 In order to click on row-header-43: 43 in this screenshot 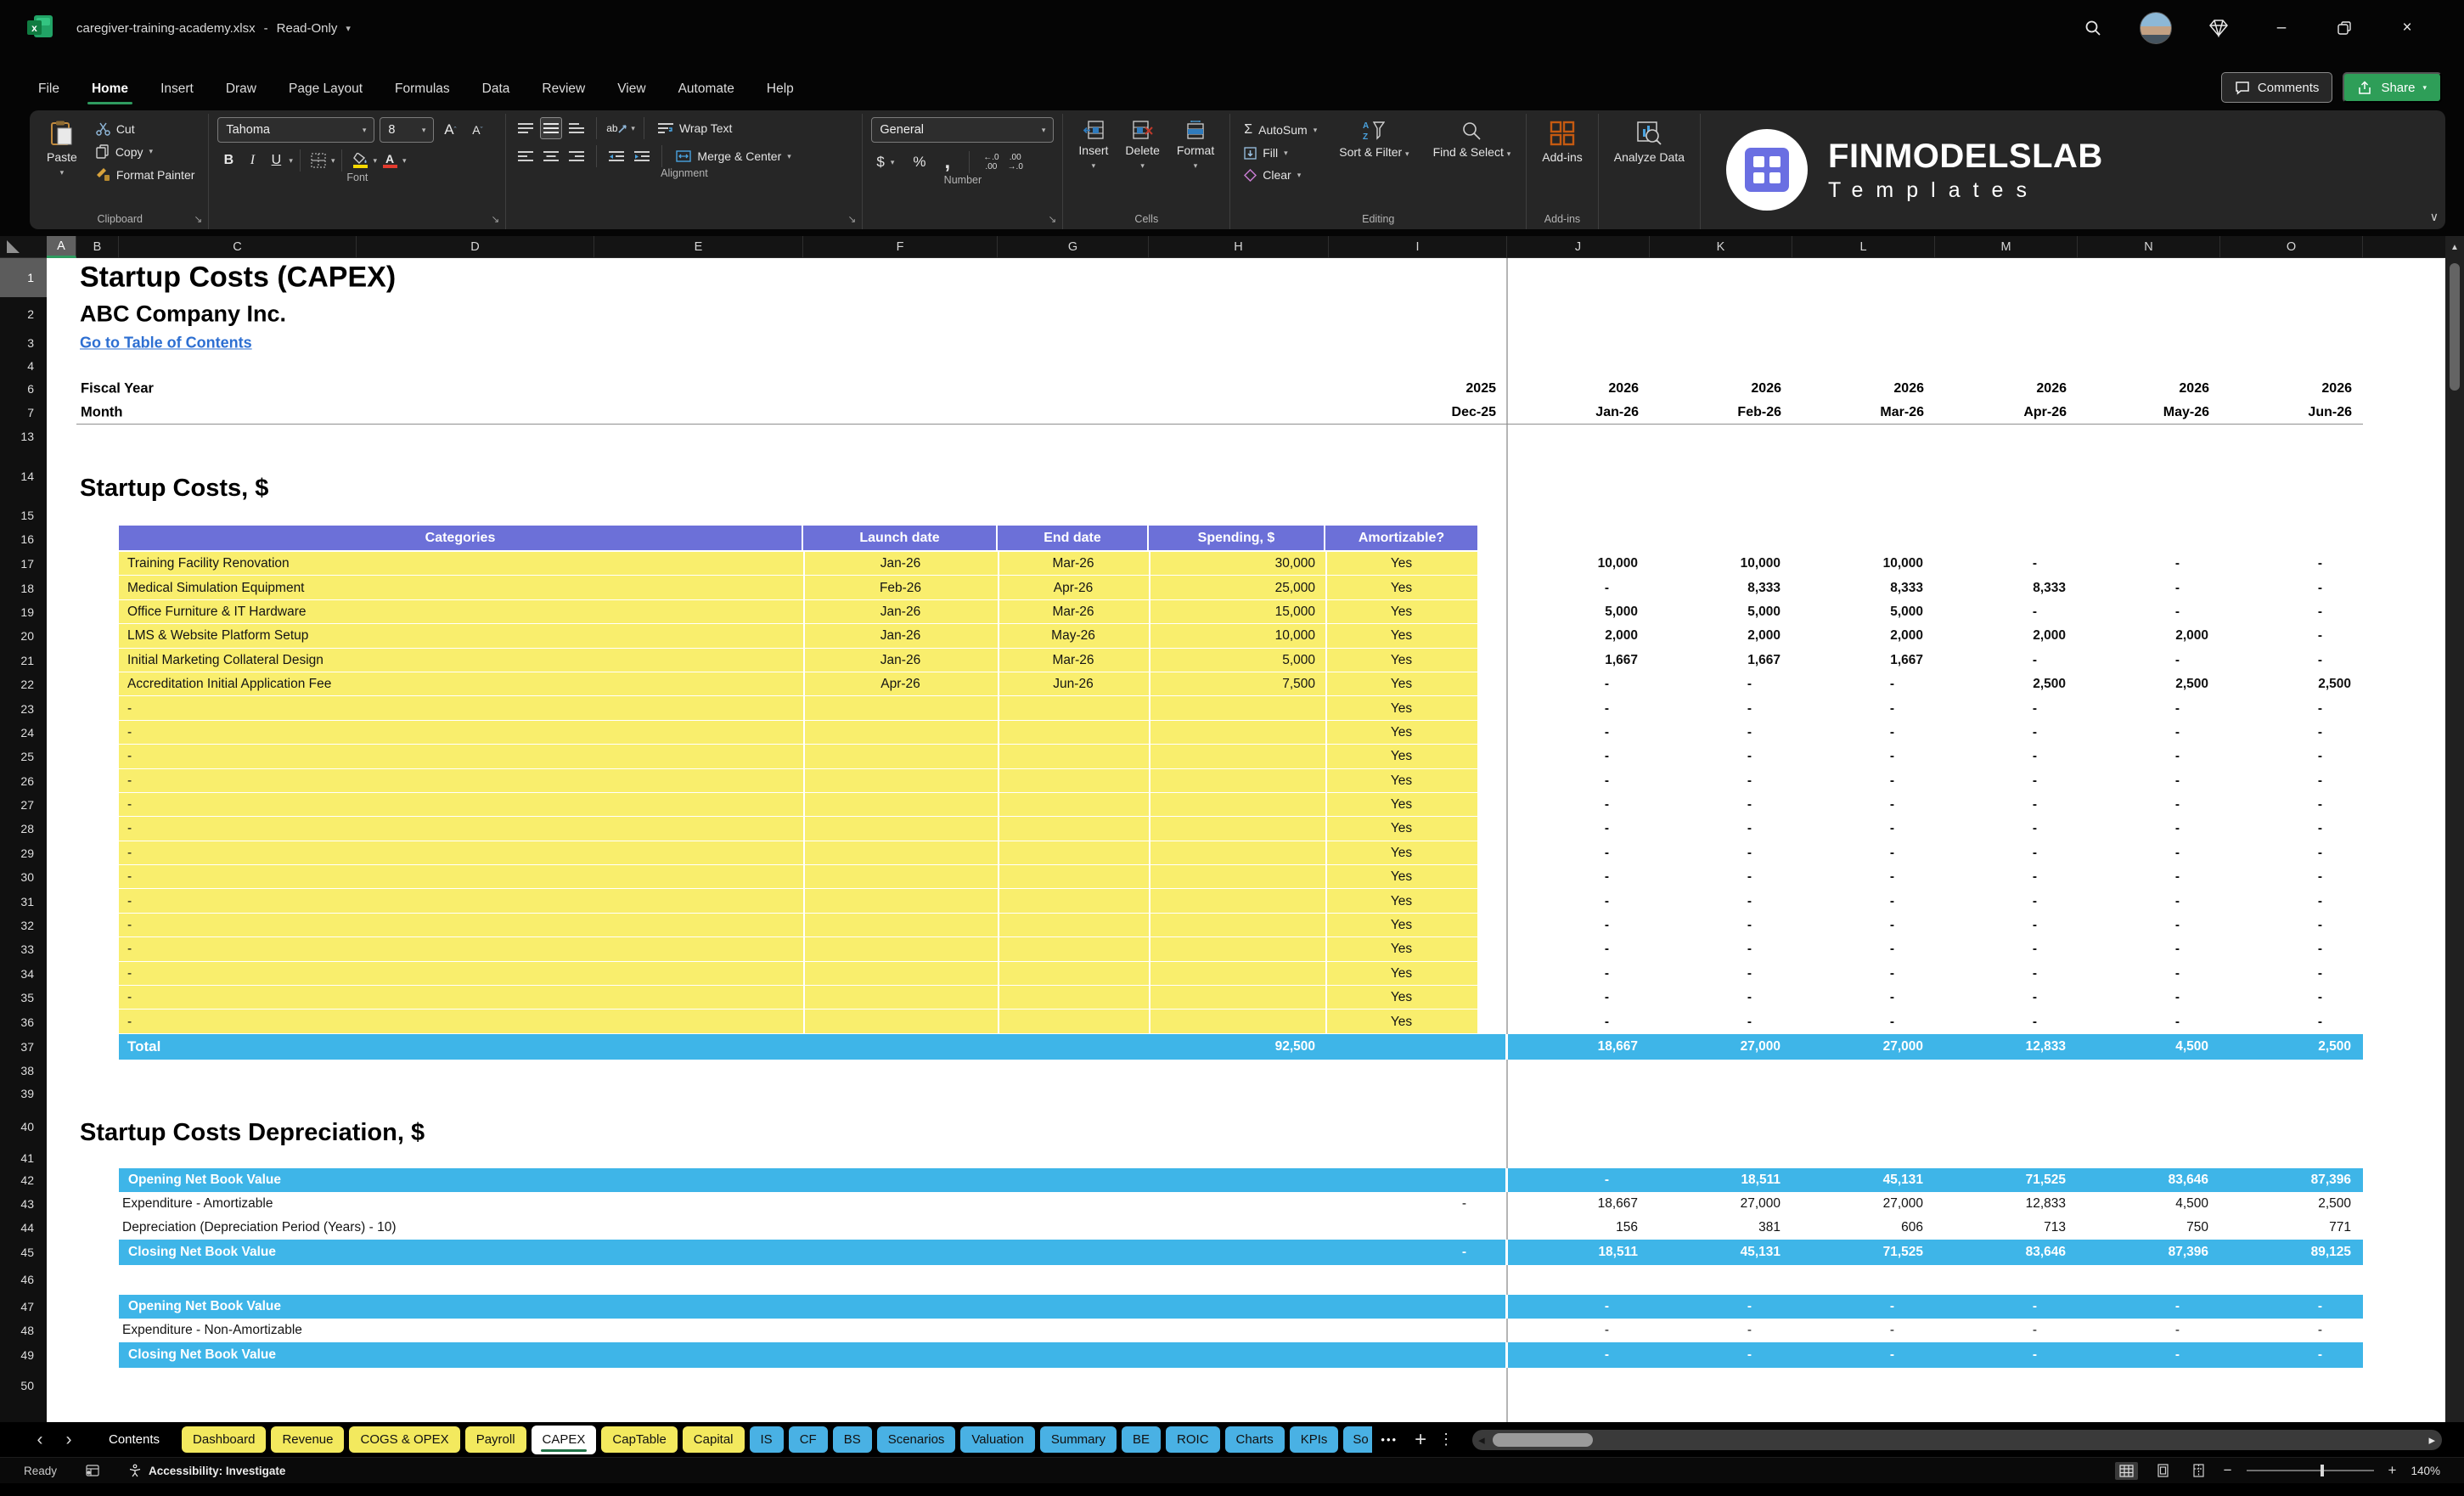, I will do `click(23, 1204)`.